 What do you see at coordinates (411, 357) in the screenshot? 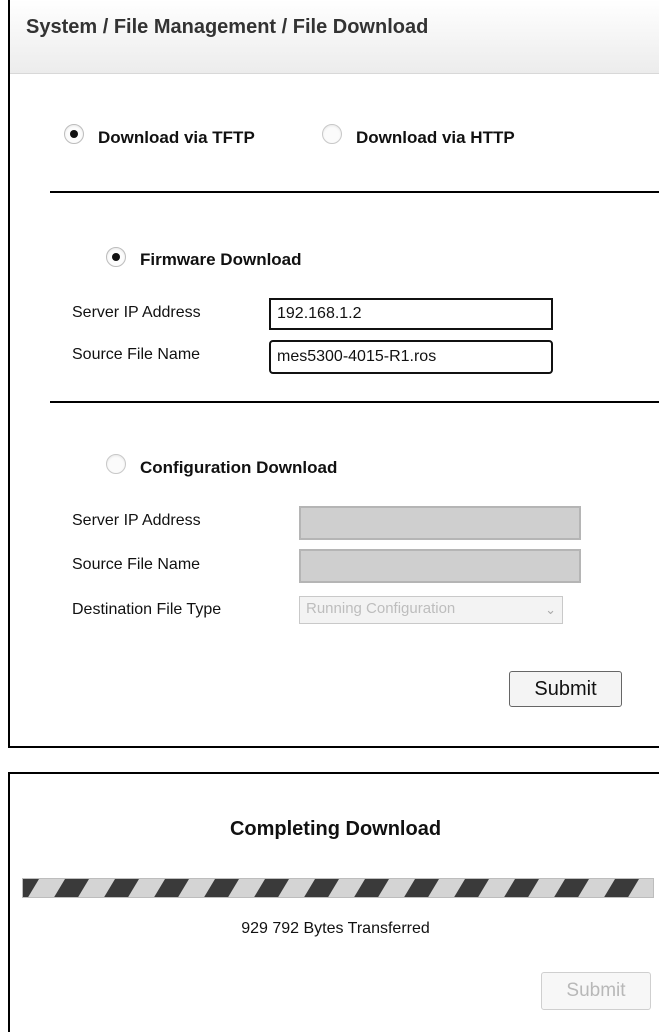
I see `firmware-source-file-input` at bounding box center [411, 357].